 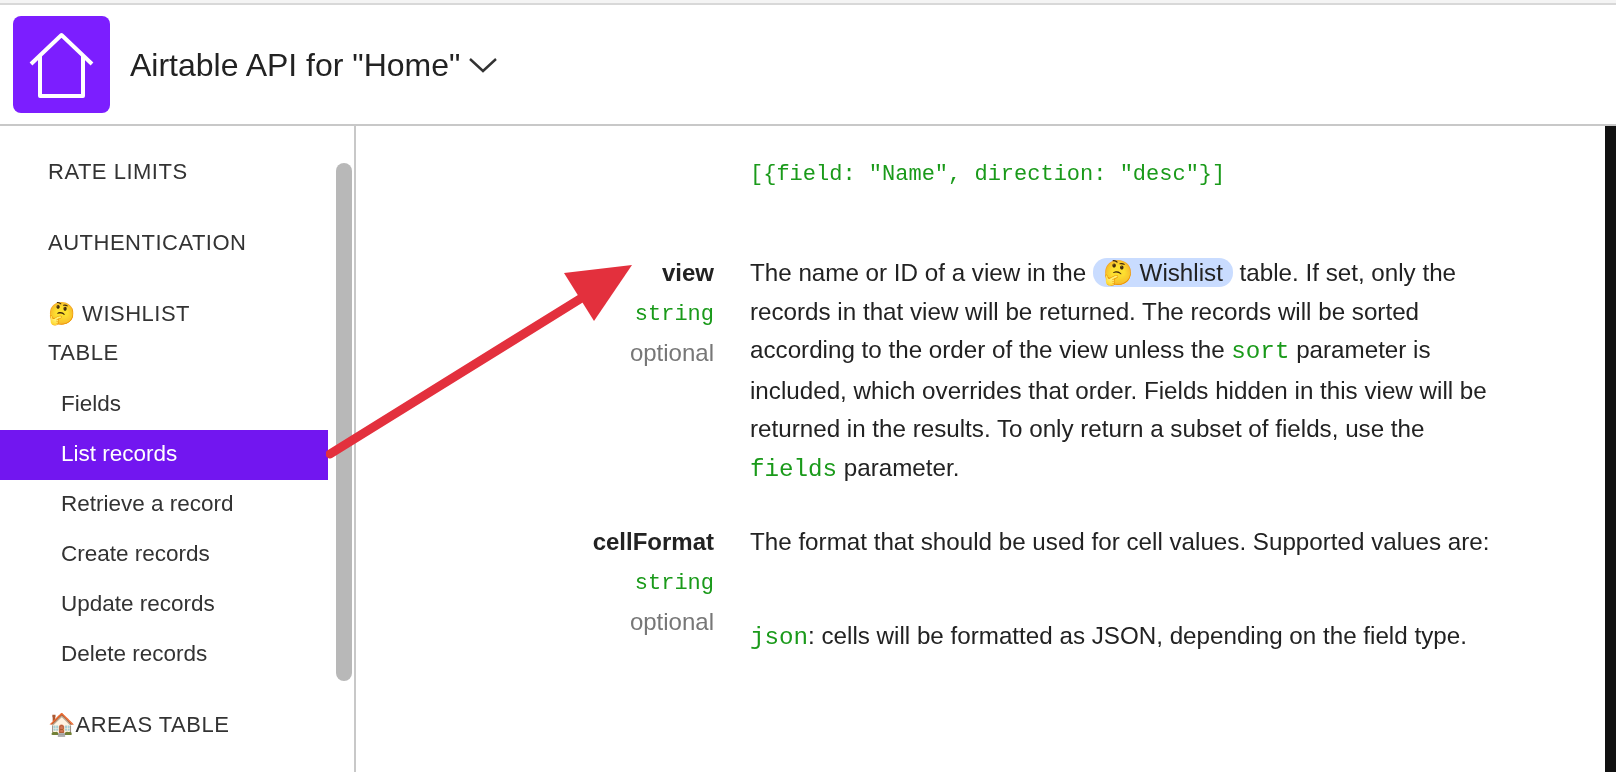 What do you see at coordinates (344, 422) in the screenshot?
I see `scrollbar-thumb` at bounding box center [344, 422].